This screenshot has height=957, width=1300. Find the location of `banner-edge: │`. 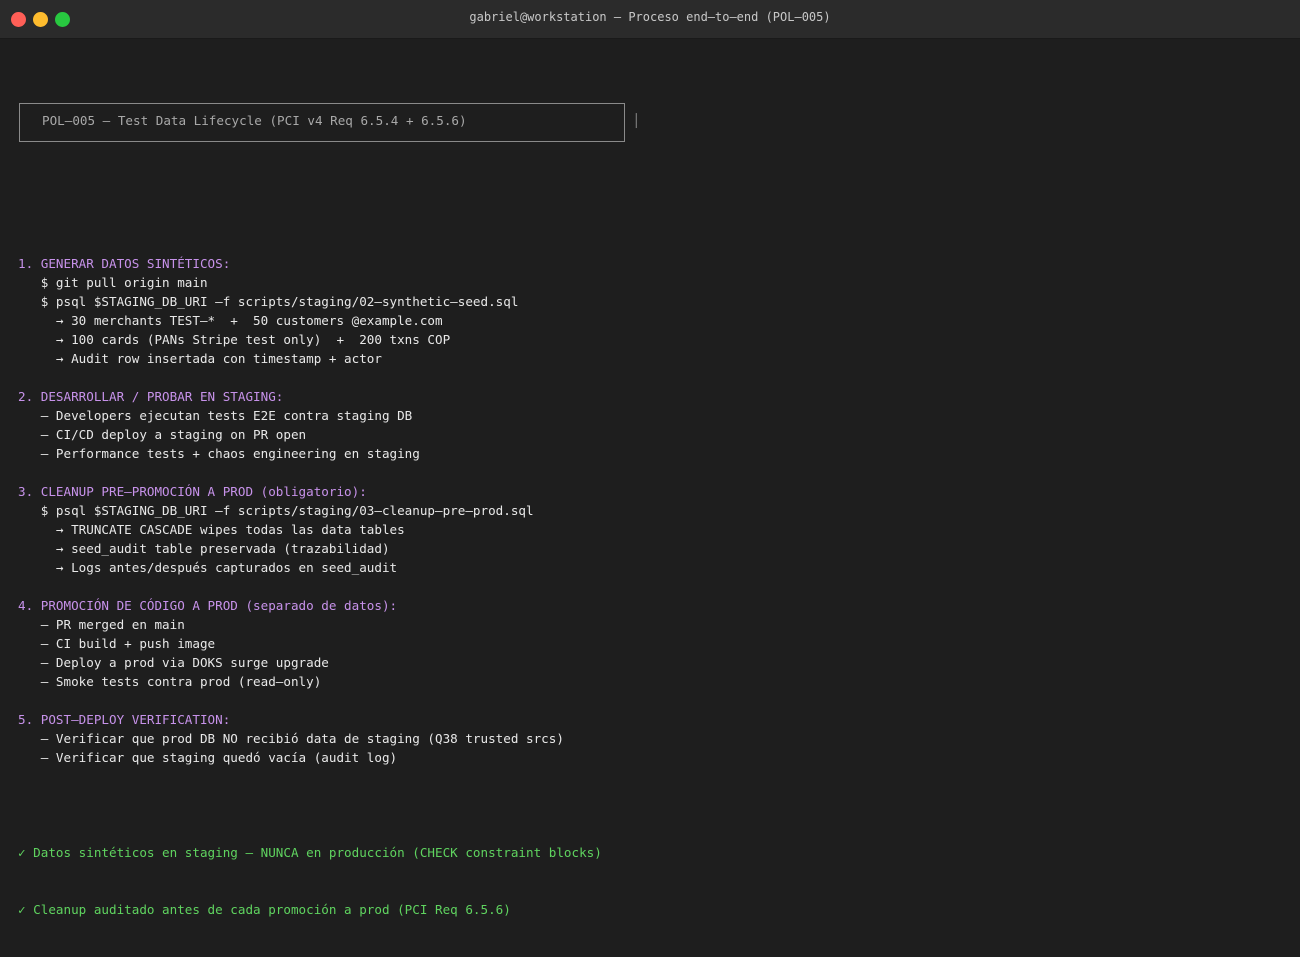

banner-edge: │ is located at coordinates (636, 120).